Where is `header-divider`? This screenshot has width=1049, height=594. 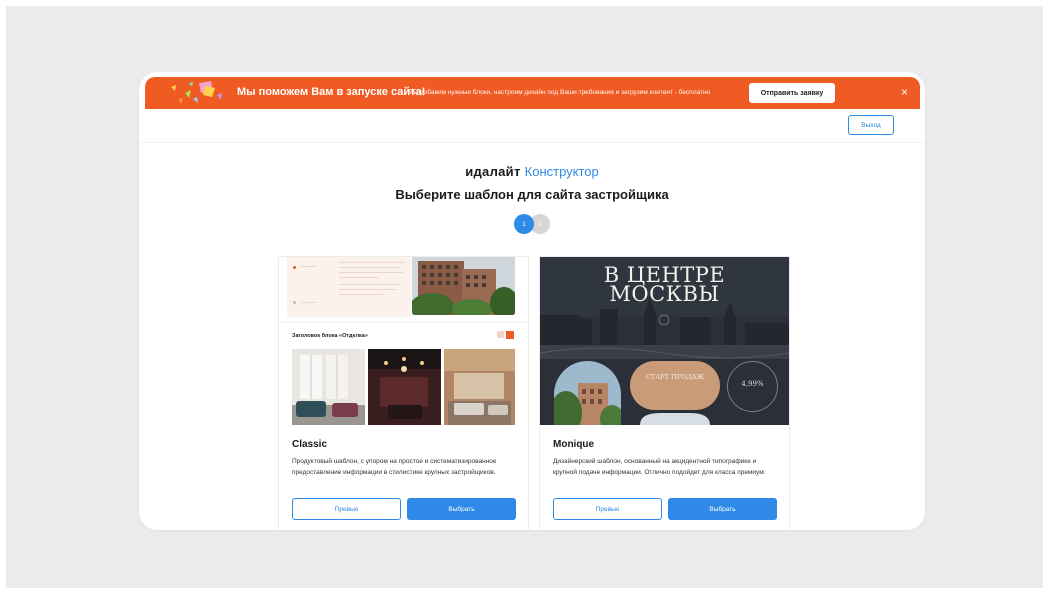
header-divider is located at coordinates (532, 142).